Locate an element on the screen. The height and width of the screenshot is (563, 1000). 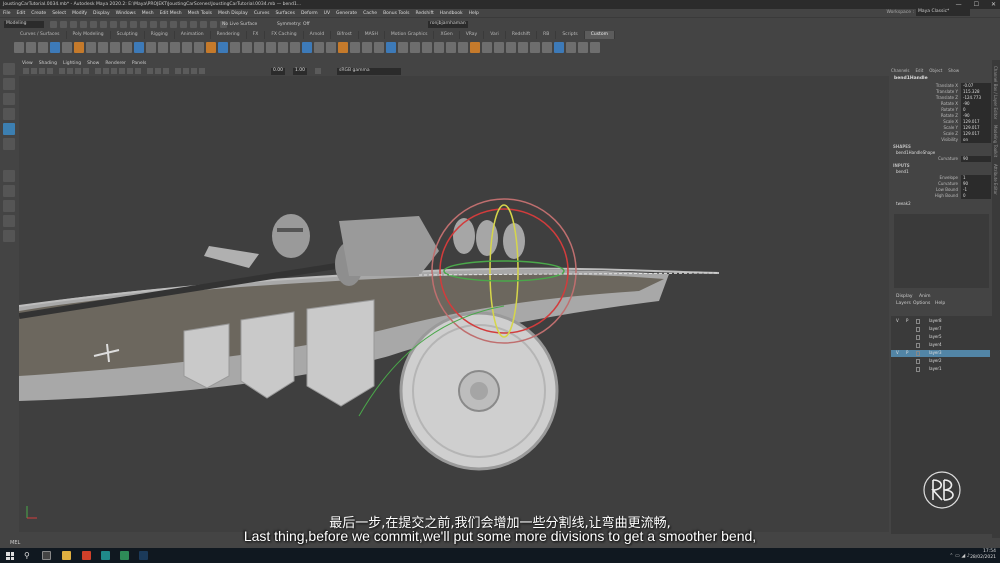
lattice-icon is located at coordinates (355, 47).